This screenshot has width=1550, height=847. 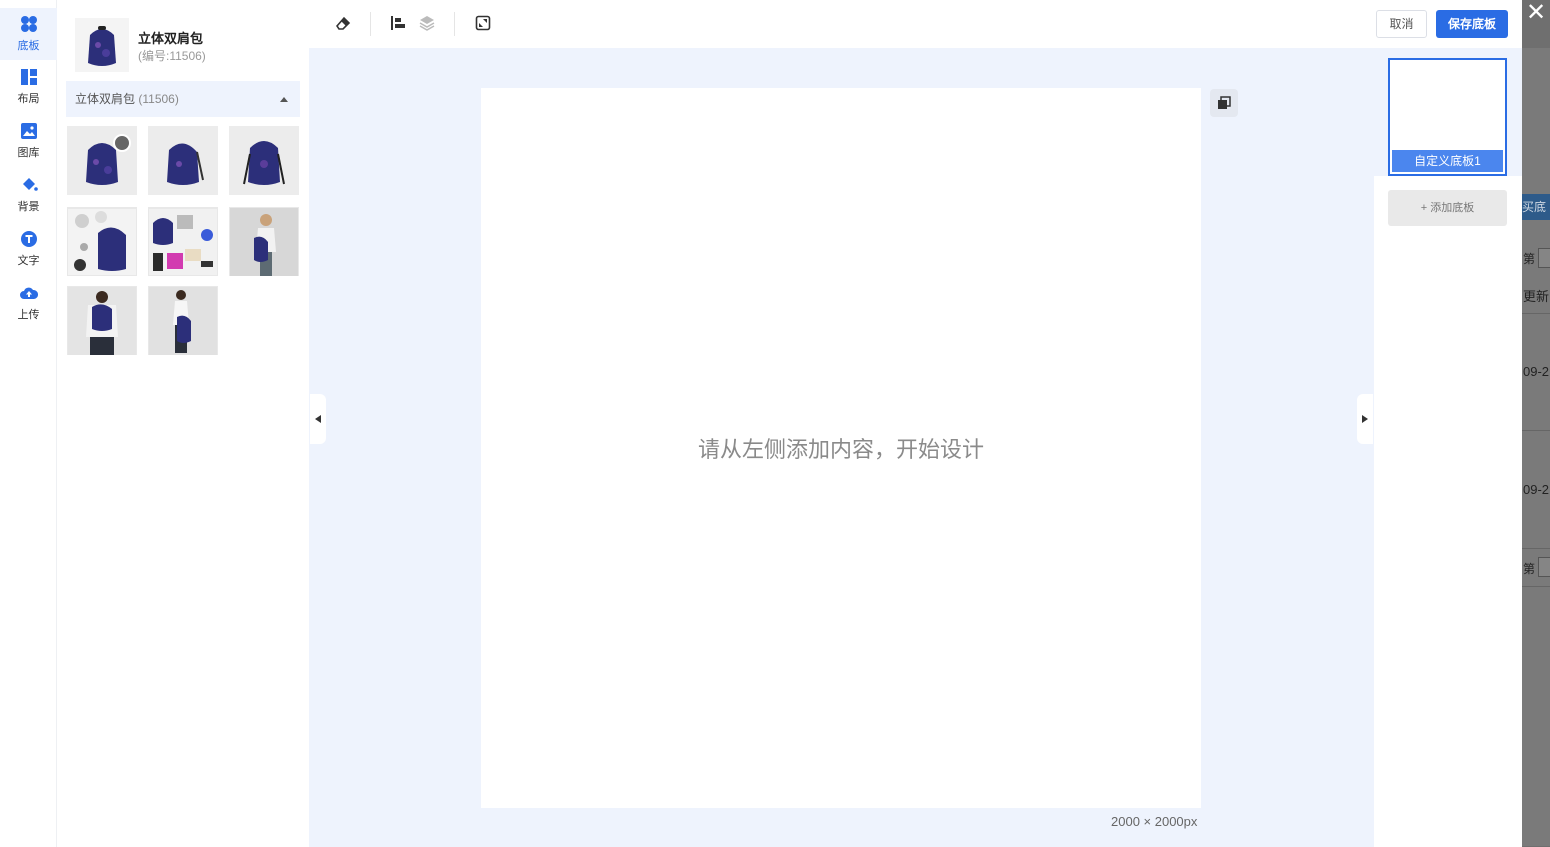 I want to click on 3d-cube-icon, so click(x=122, y=143).